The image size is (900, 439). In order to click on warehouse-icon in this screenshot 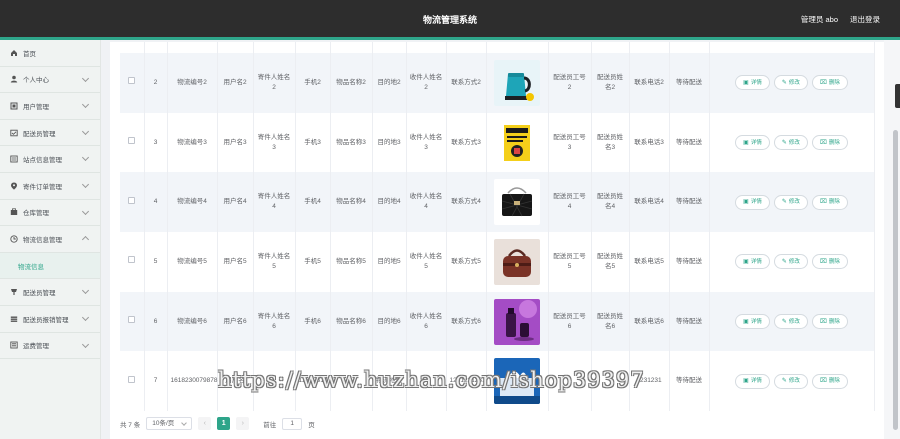, I will do `click(14, 212)`.